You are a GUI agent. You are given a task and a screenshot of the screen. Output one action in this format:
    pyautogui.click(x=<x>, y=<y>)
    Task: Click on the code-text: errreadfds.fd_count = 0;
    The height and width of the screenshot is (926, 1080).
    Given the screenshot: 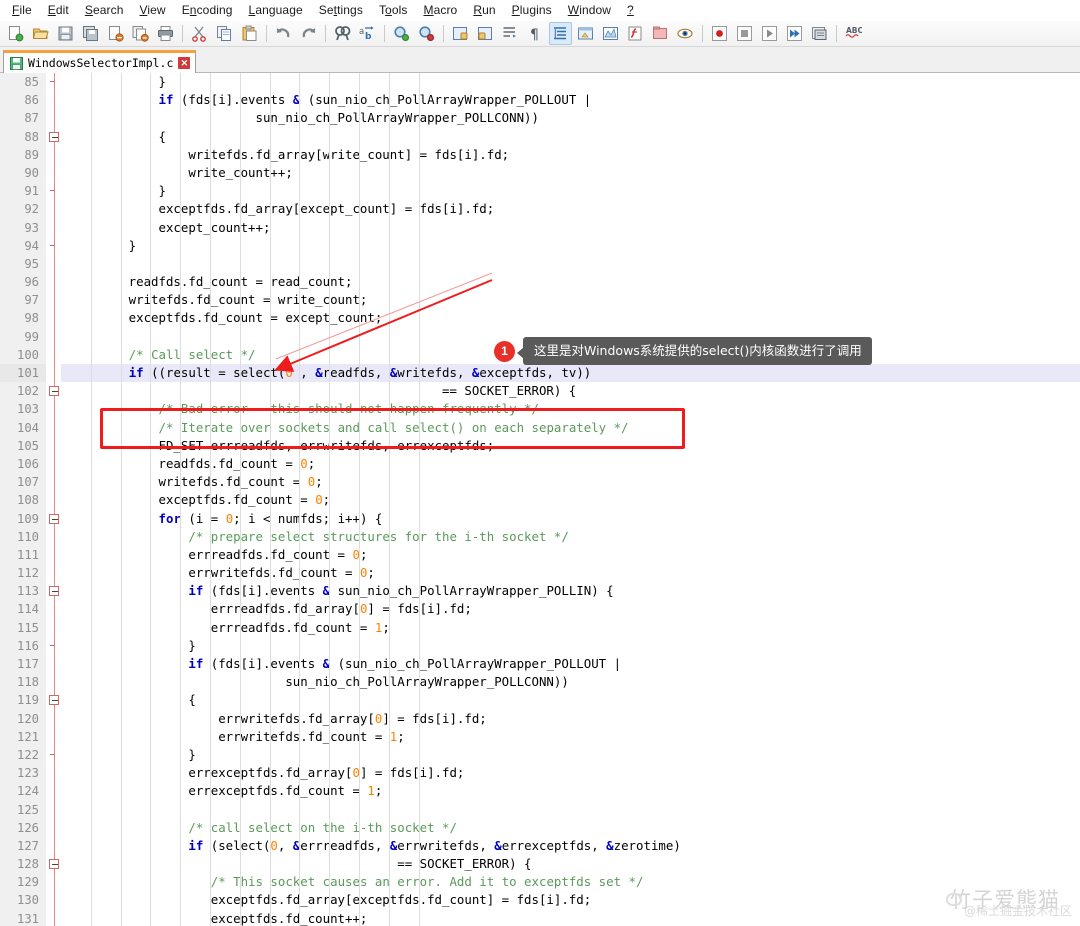 What is the action you would take?
    pyautogui.click(x=570, y=555)
    